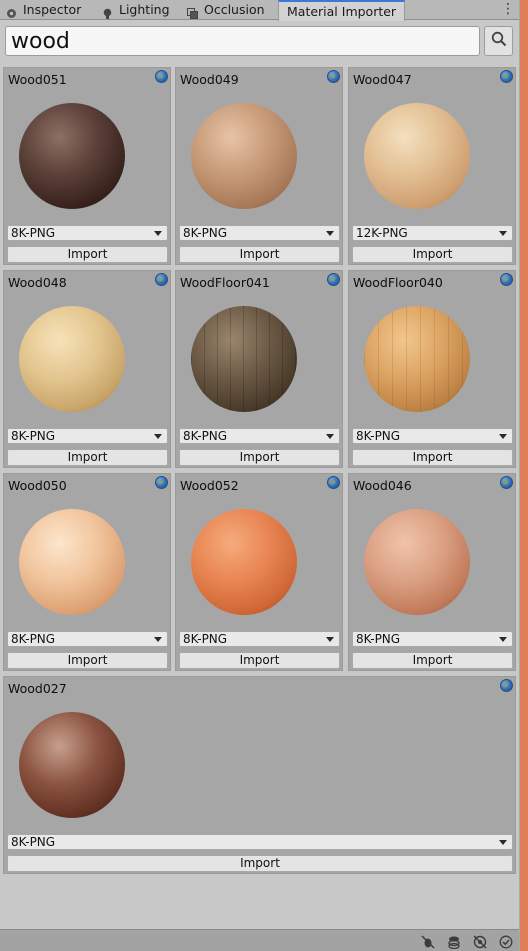  What do you see at coordinates (225, 282) in the screenshot?
I see `material-name: WoodFloor041` at bounding box center [225, 282].